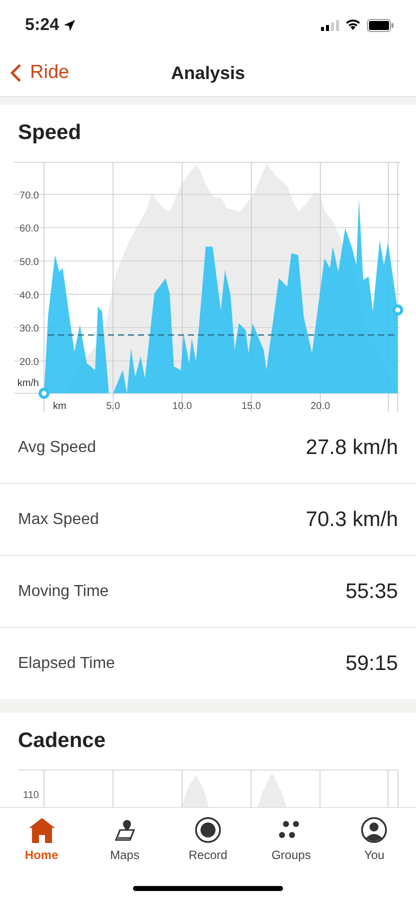 The image size is (416, 900). I want to click on record-icon, so click(208, 830).